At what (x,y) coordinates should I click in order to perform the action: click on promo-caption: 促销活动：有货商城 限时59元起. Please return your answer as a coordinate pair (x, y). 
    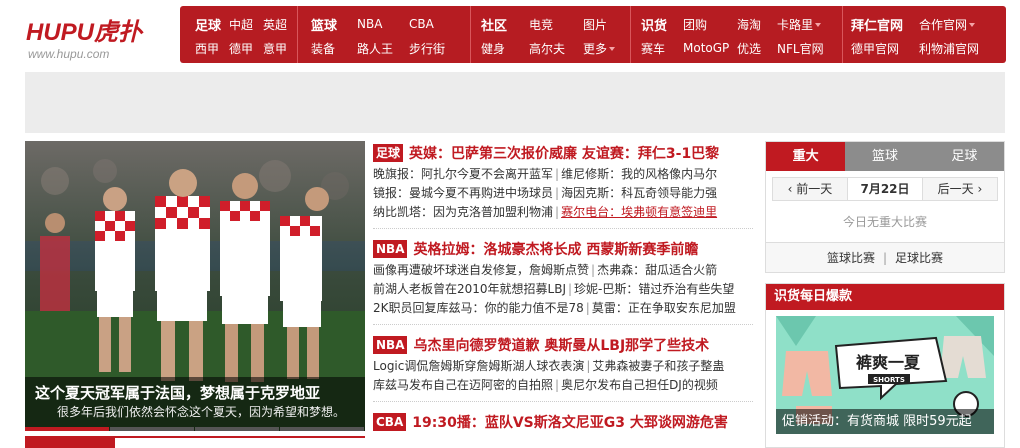
    Looking at the image, I should click on (885, 421).